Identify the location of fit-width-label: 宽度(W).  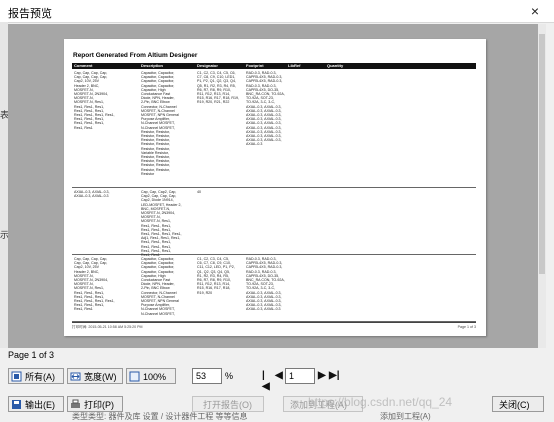
(100, 377).